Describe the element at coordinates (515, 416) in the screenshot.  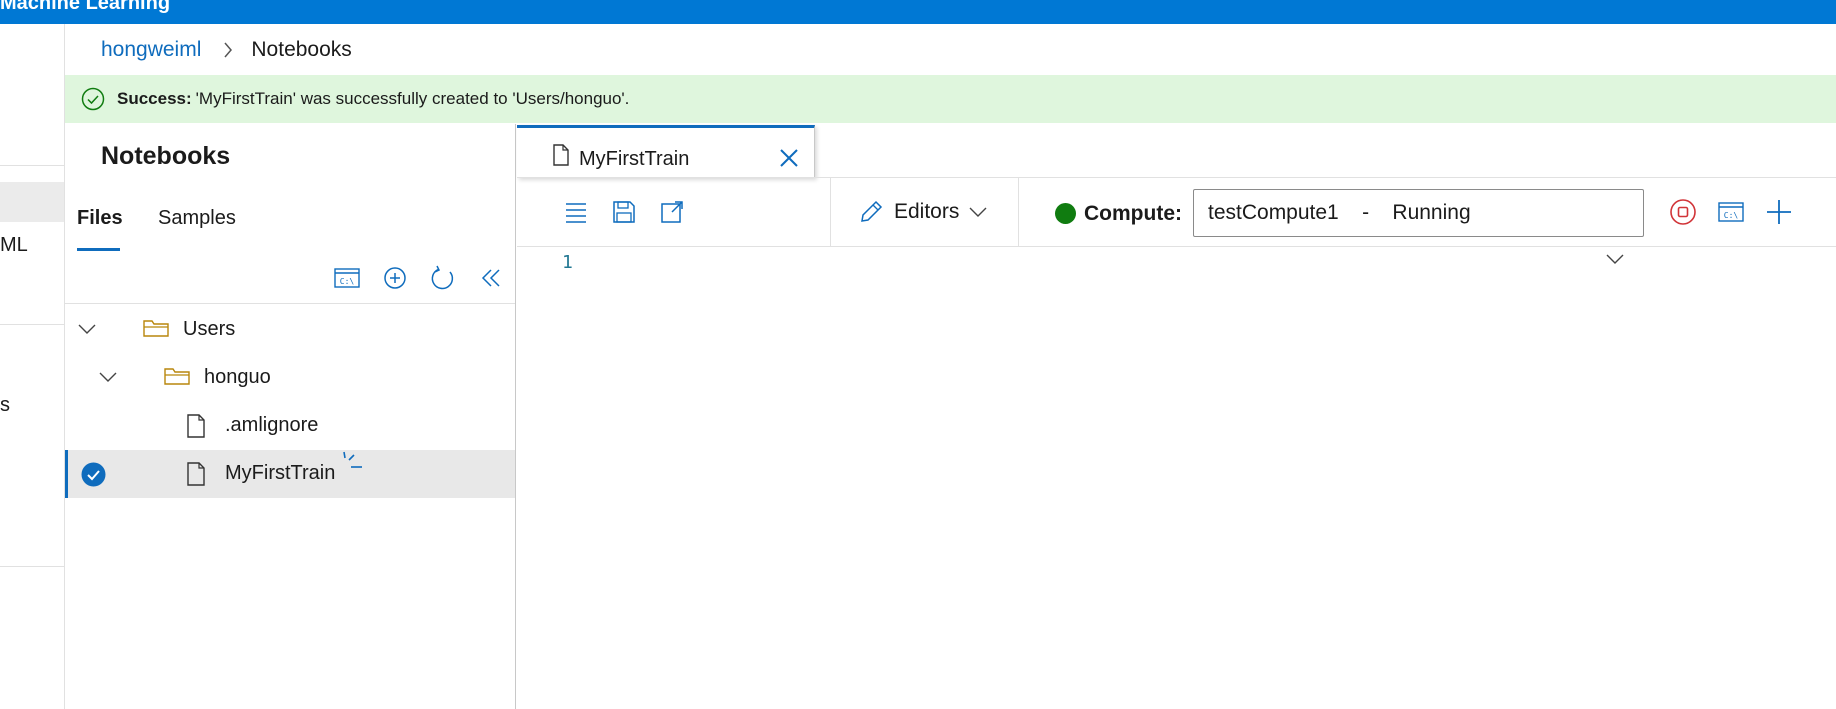
I see `panel-divider` at that location.